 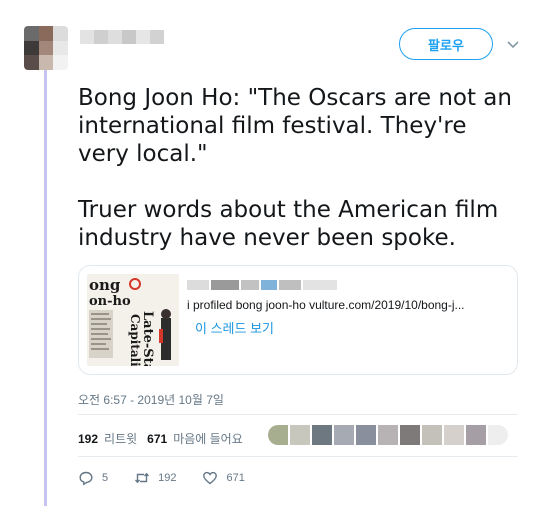 What do you see at coordinates (135, 340) in the screenshot?
I see `thumb-word-4: Capitalism` at bounding box center [135, 340].